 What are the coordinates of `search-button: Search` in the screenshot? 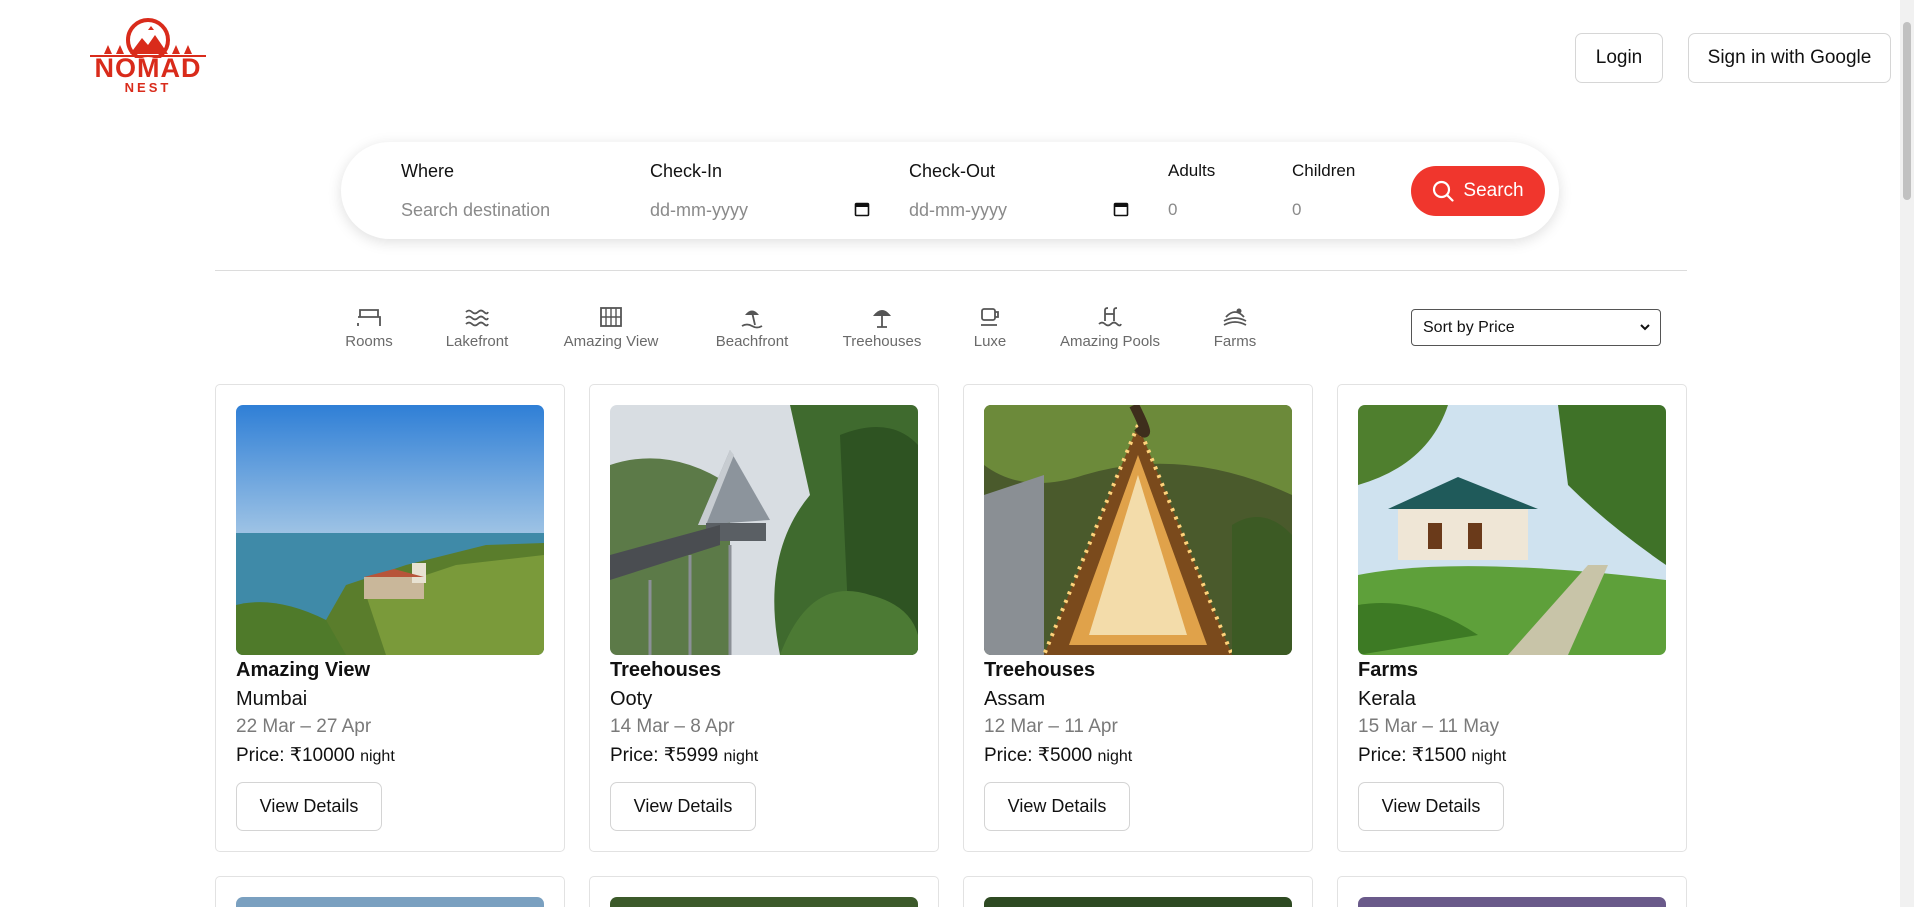 It's located at (1478, 191).